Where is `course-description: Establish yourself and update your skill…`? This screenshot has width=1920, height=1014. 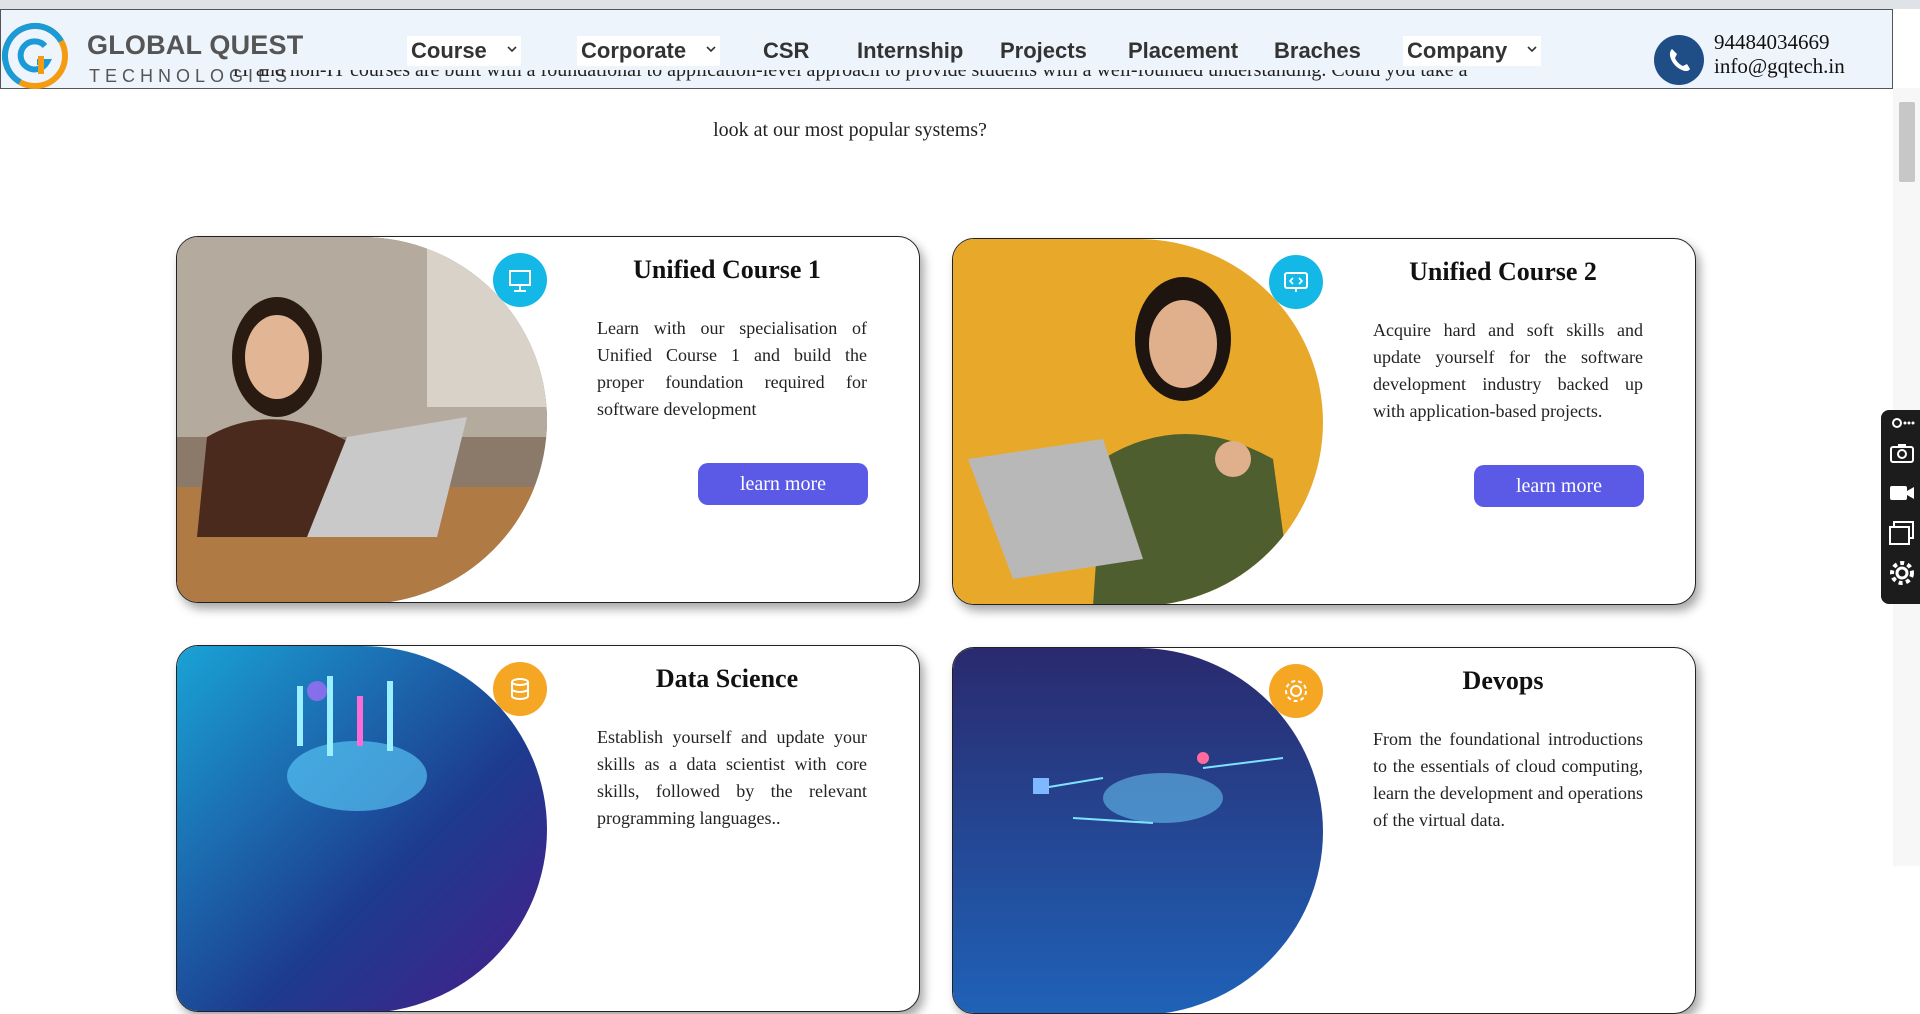
course-description: Establish yourself and update your skill… is located at coordinates (732, 777).